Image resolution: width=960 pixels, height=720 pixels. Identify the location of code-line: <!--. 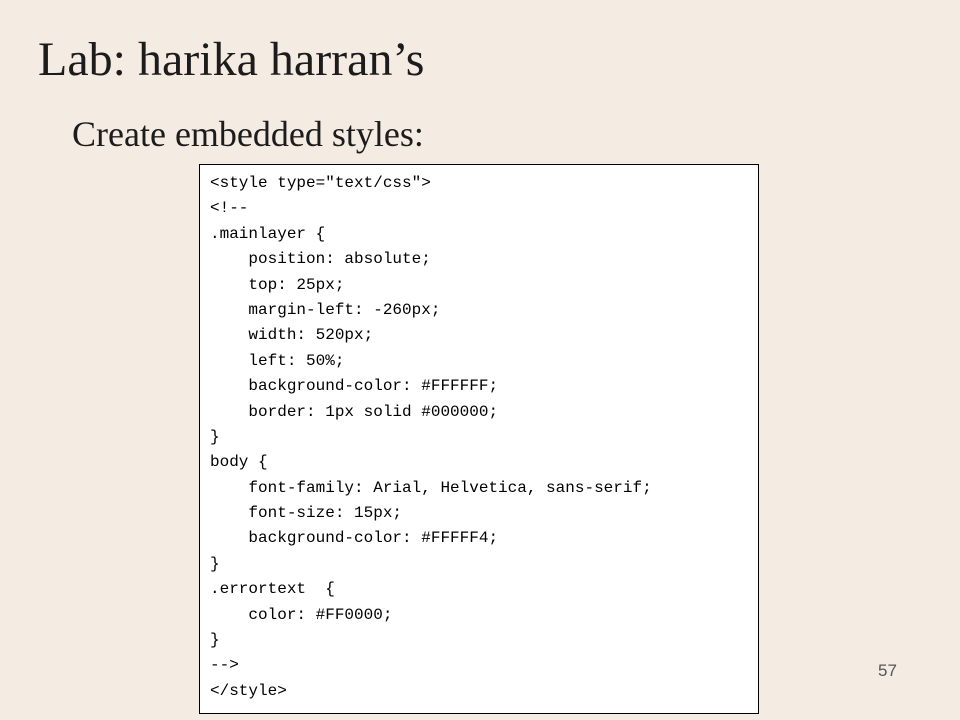
(229, 208).